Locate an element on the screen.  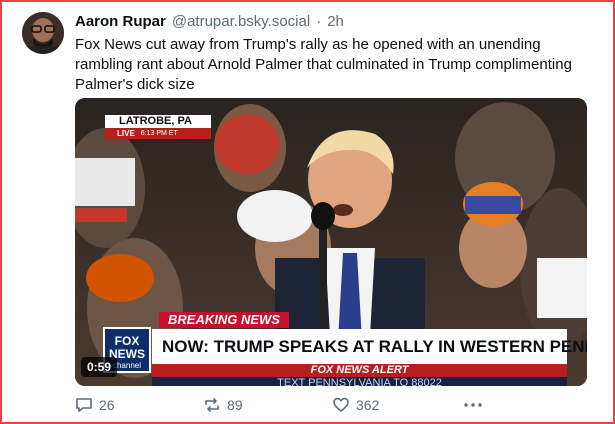
avatar is located at coordinates (43, 33).